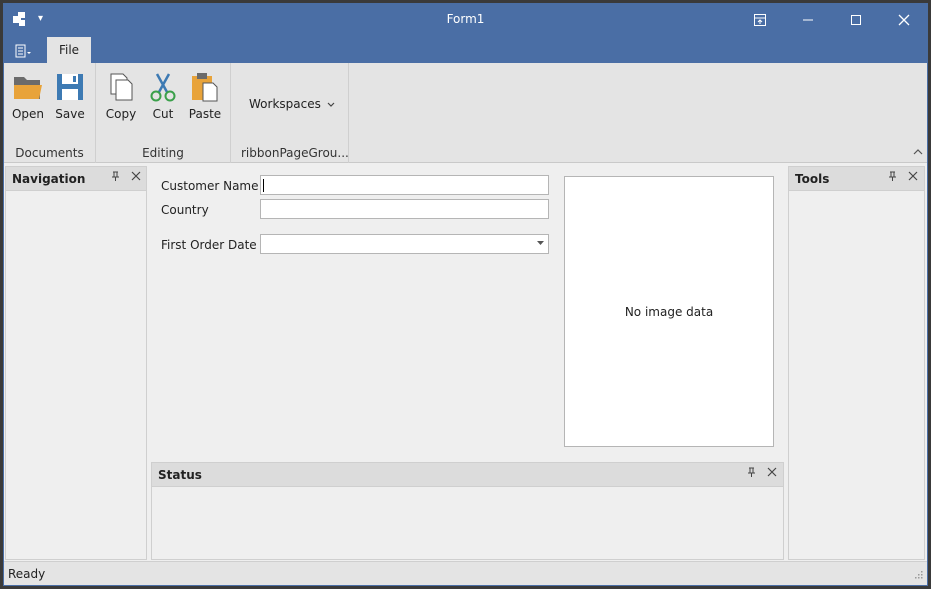 This screenshot has width=931, height=589. Describe the element at coordinates (856, 20) in the screenshot. I see `maximize-icon` at that location.